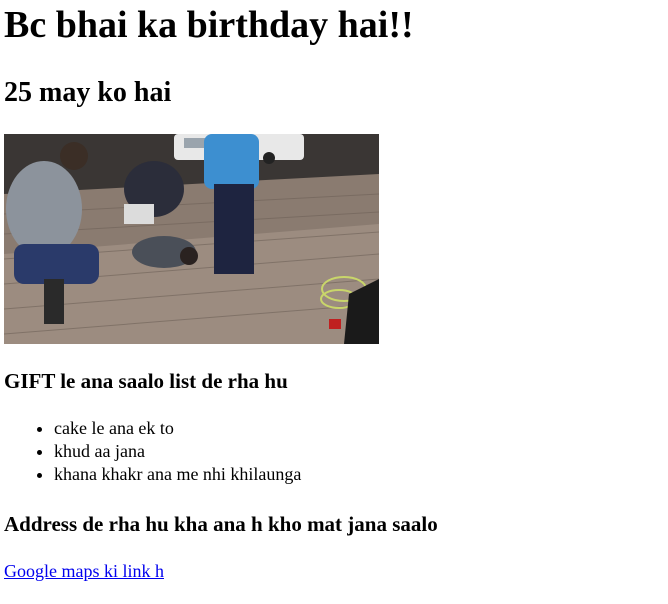 The width and height of the screenshot is (668, 604). I want to click on list-item: khud aa jana, so click(177, 451).